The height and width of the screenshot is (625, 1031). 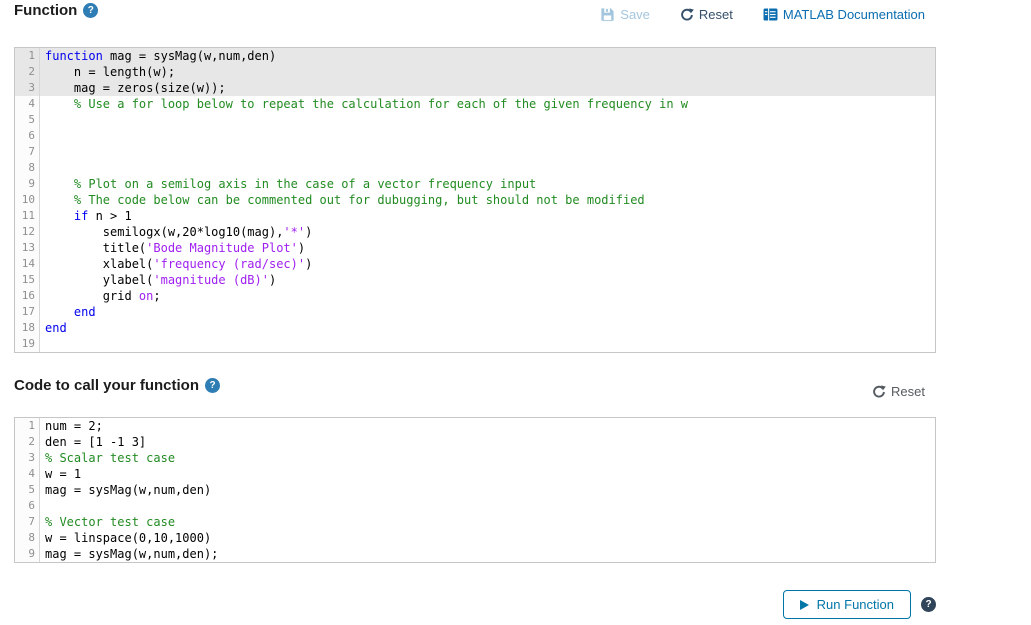 What do you see at coordinates (27, 152) in the screenshot?
I see `line-number: 7` at bounding box center [27, 152].